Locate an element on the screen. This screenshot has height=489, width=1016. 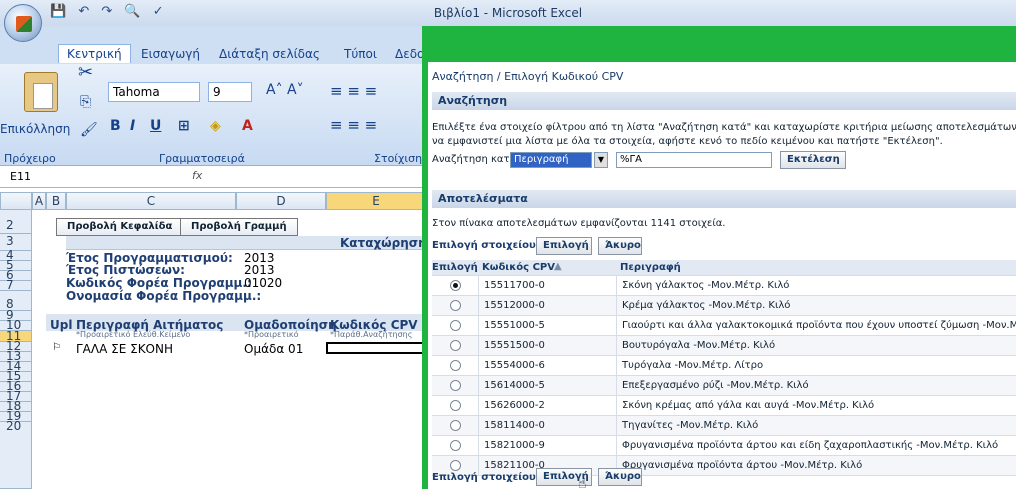
row-cpv: 15512000-0 is located at coordinates (514, 305).